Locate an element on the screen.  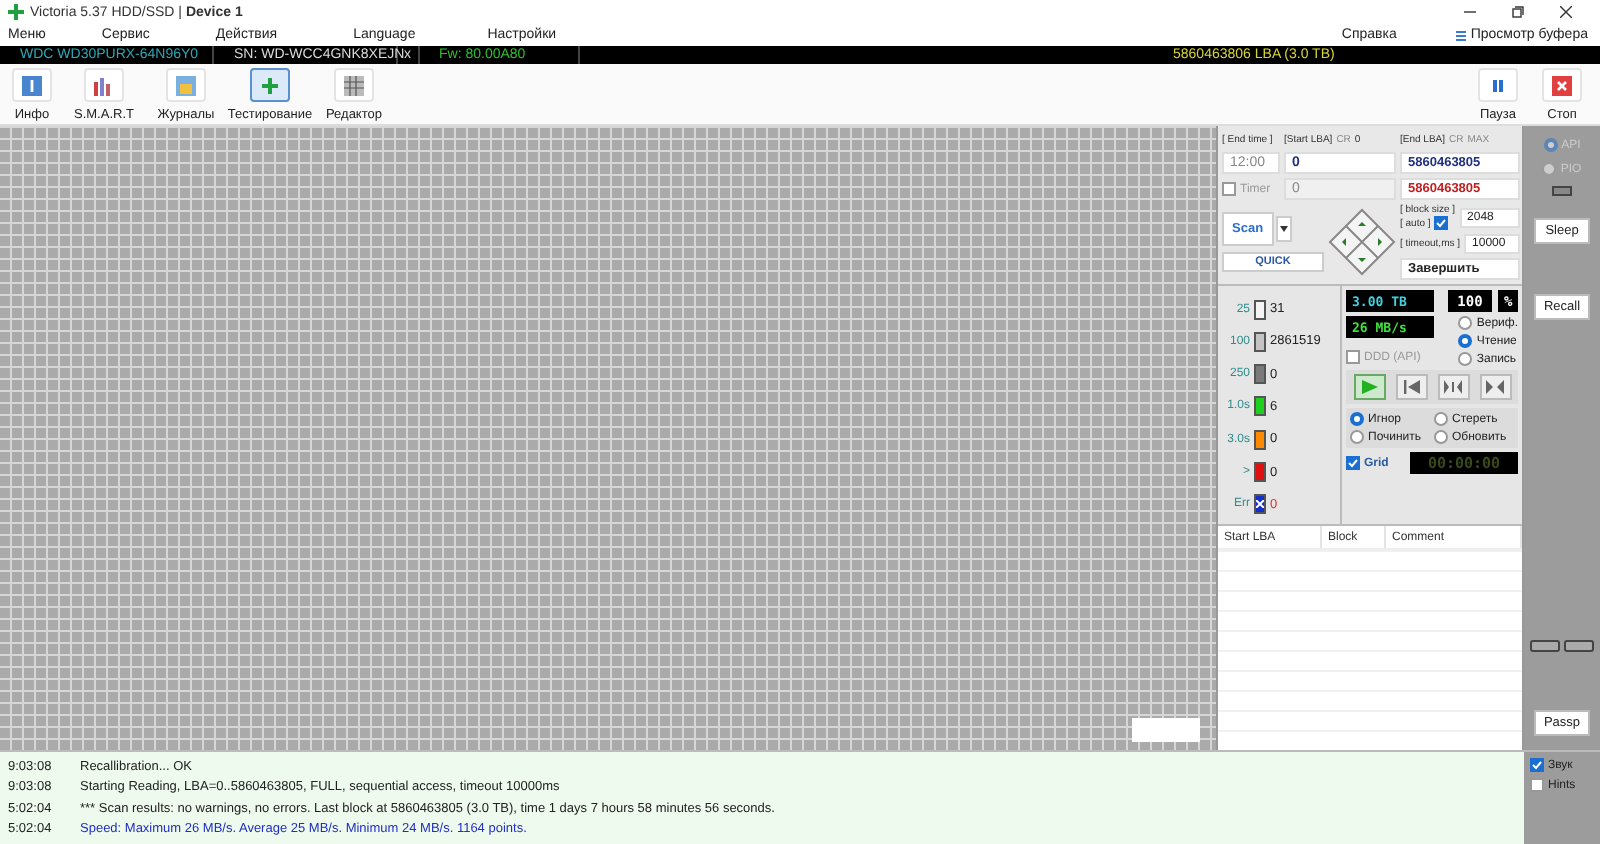
dropdown-button is located at coordinates (1283, 229).